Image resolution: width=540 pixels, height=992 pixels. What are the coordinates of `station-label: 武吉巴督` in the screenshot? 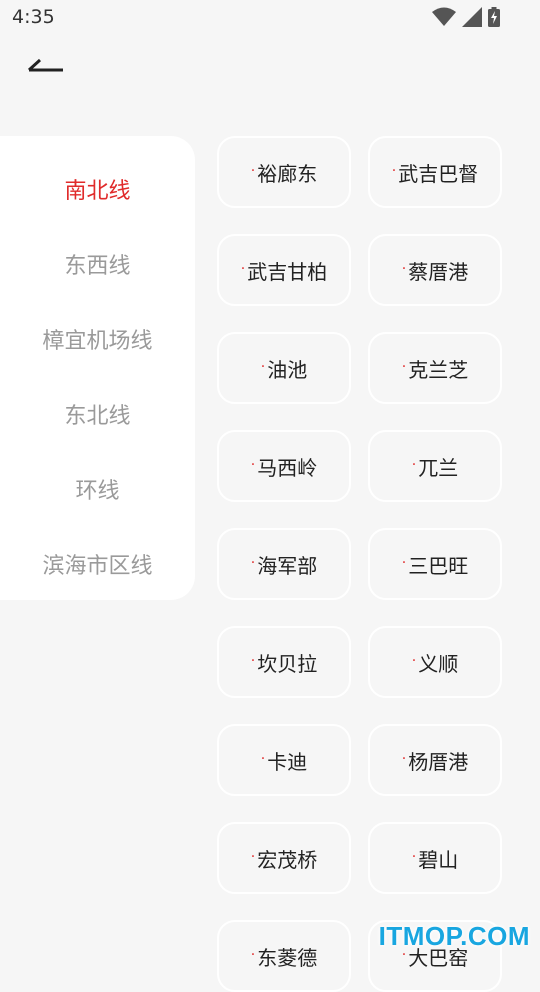 It's located at (438, 173).